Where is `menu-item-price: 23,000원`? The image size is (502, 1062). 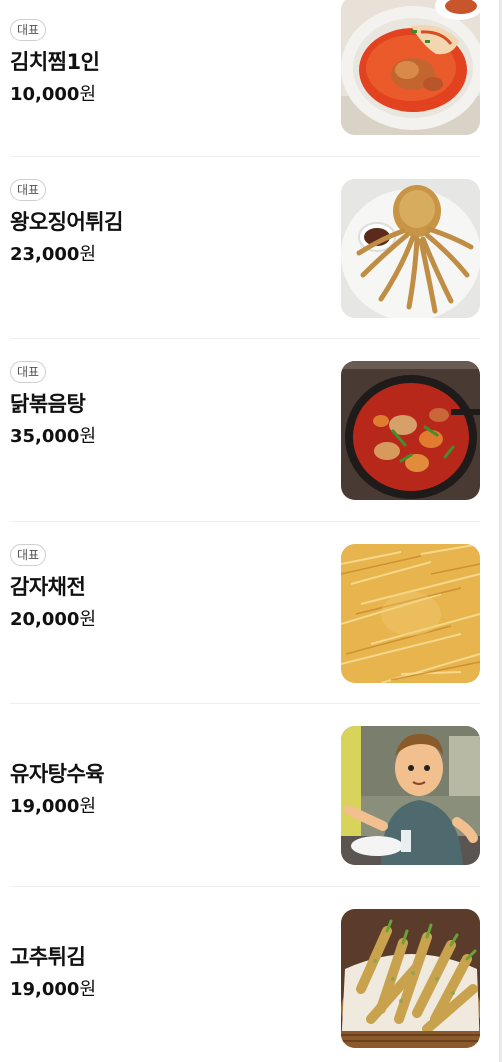
menu-item-price: 23,000원 is located at coordinates (160, 255).